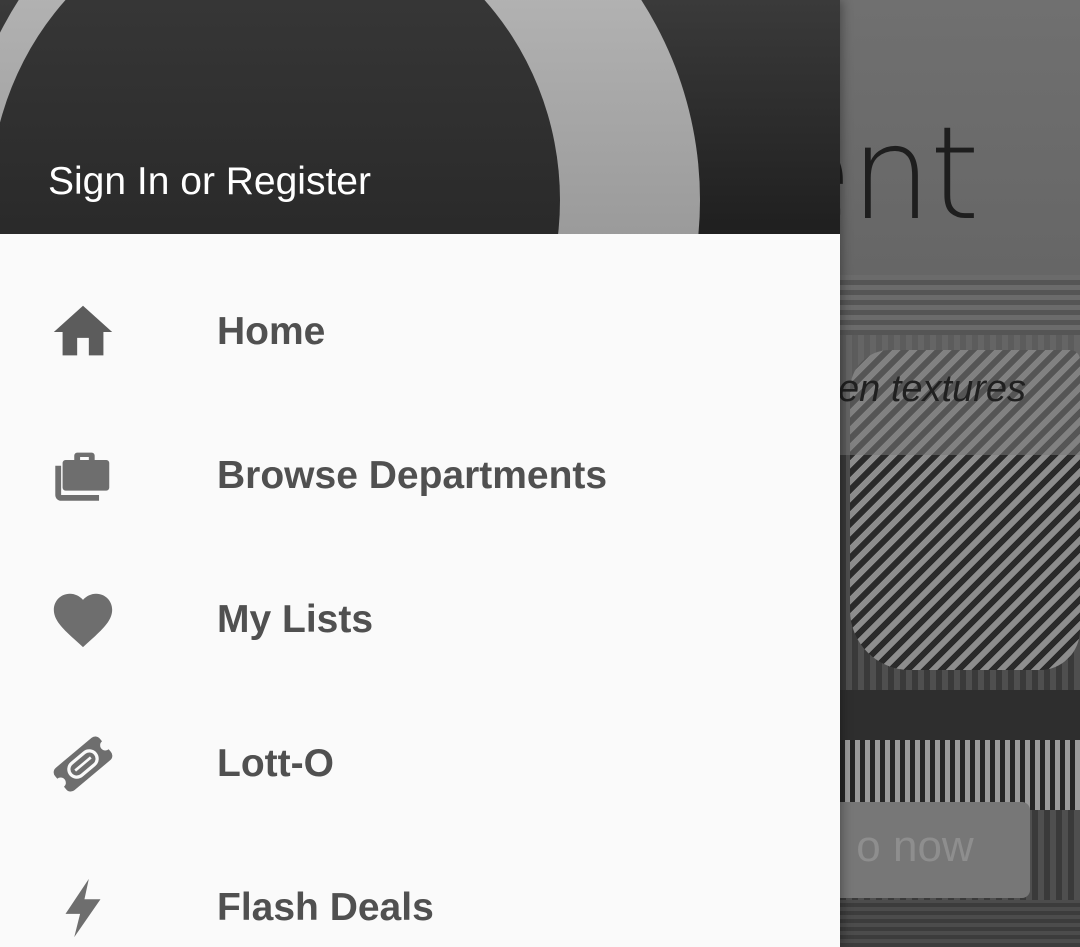 This screenshot has width=1080, height=947. What do you see at coordinates (420, 764) in the screenshot?
I see `menu-item-lott-o: Lott-O` at bounding box center [420, 764].